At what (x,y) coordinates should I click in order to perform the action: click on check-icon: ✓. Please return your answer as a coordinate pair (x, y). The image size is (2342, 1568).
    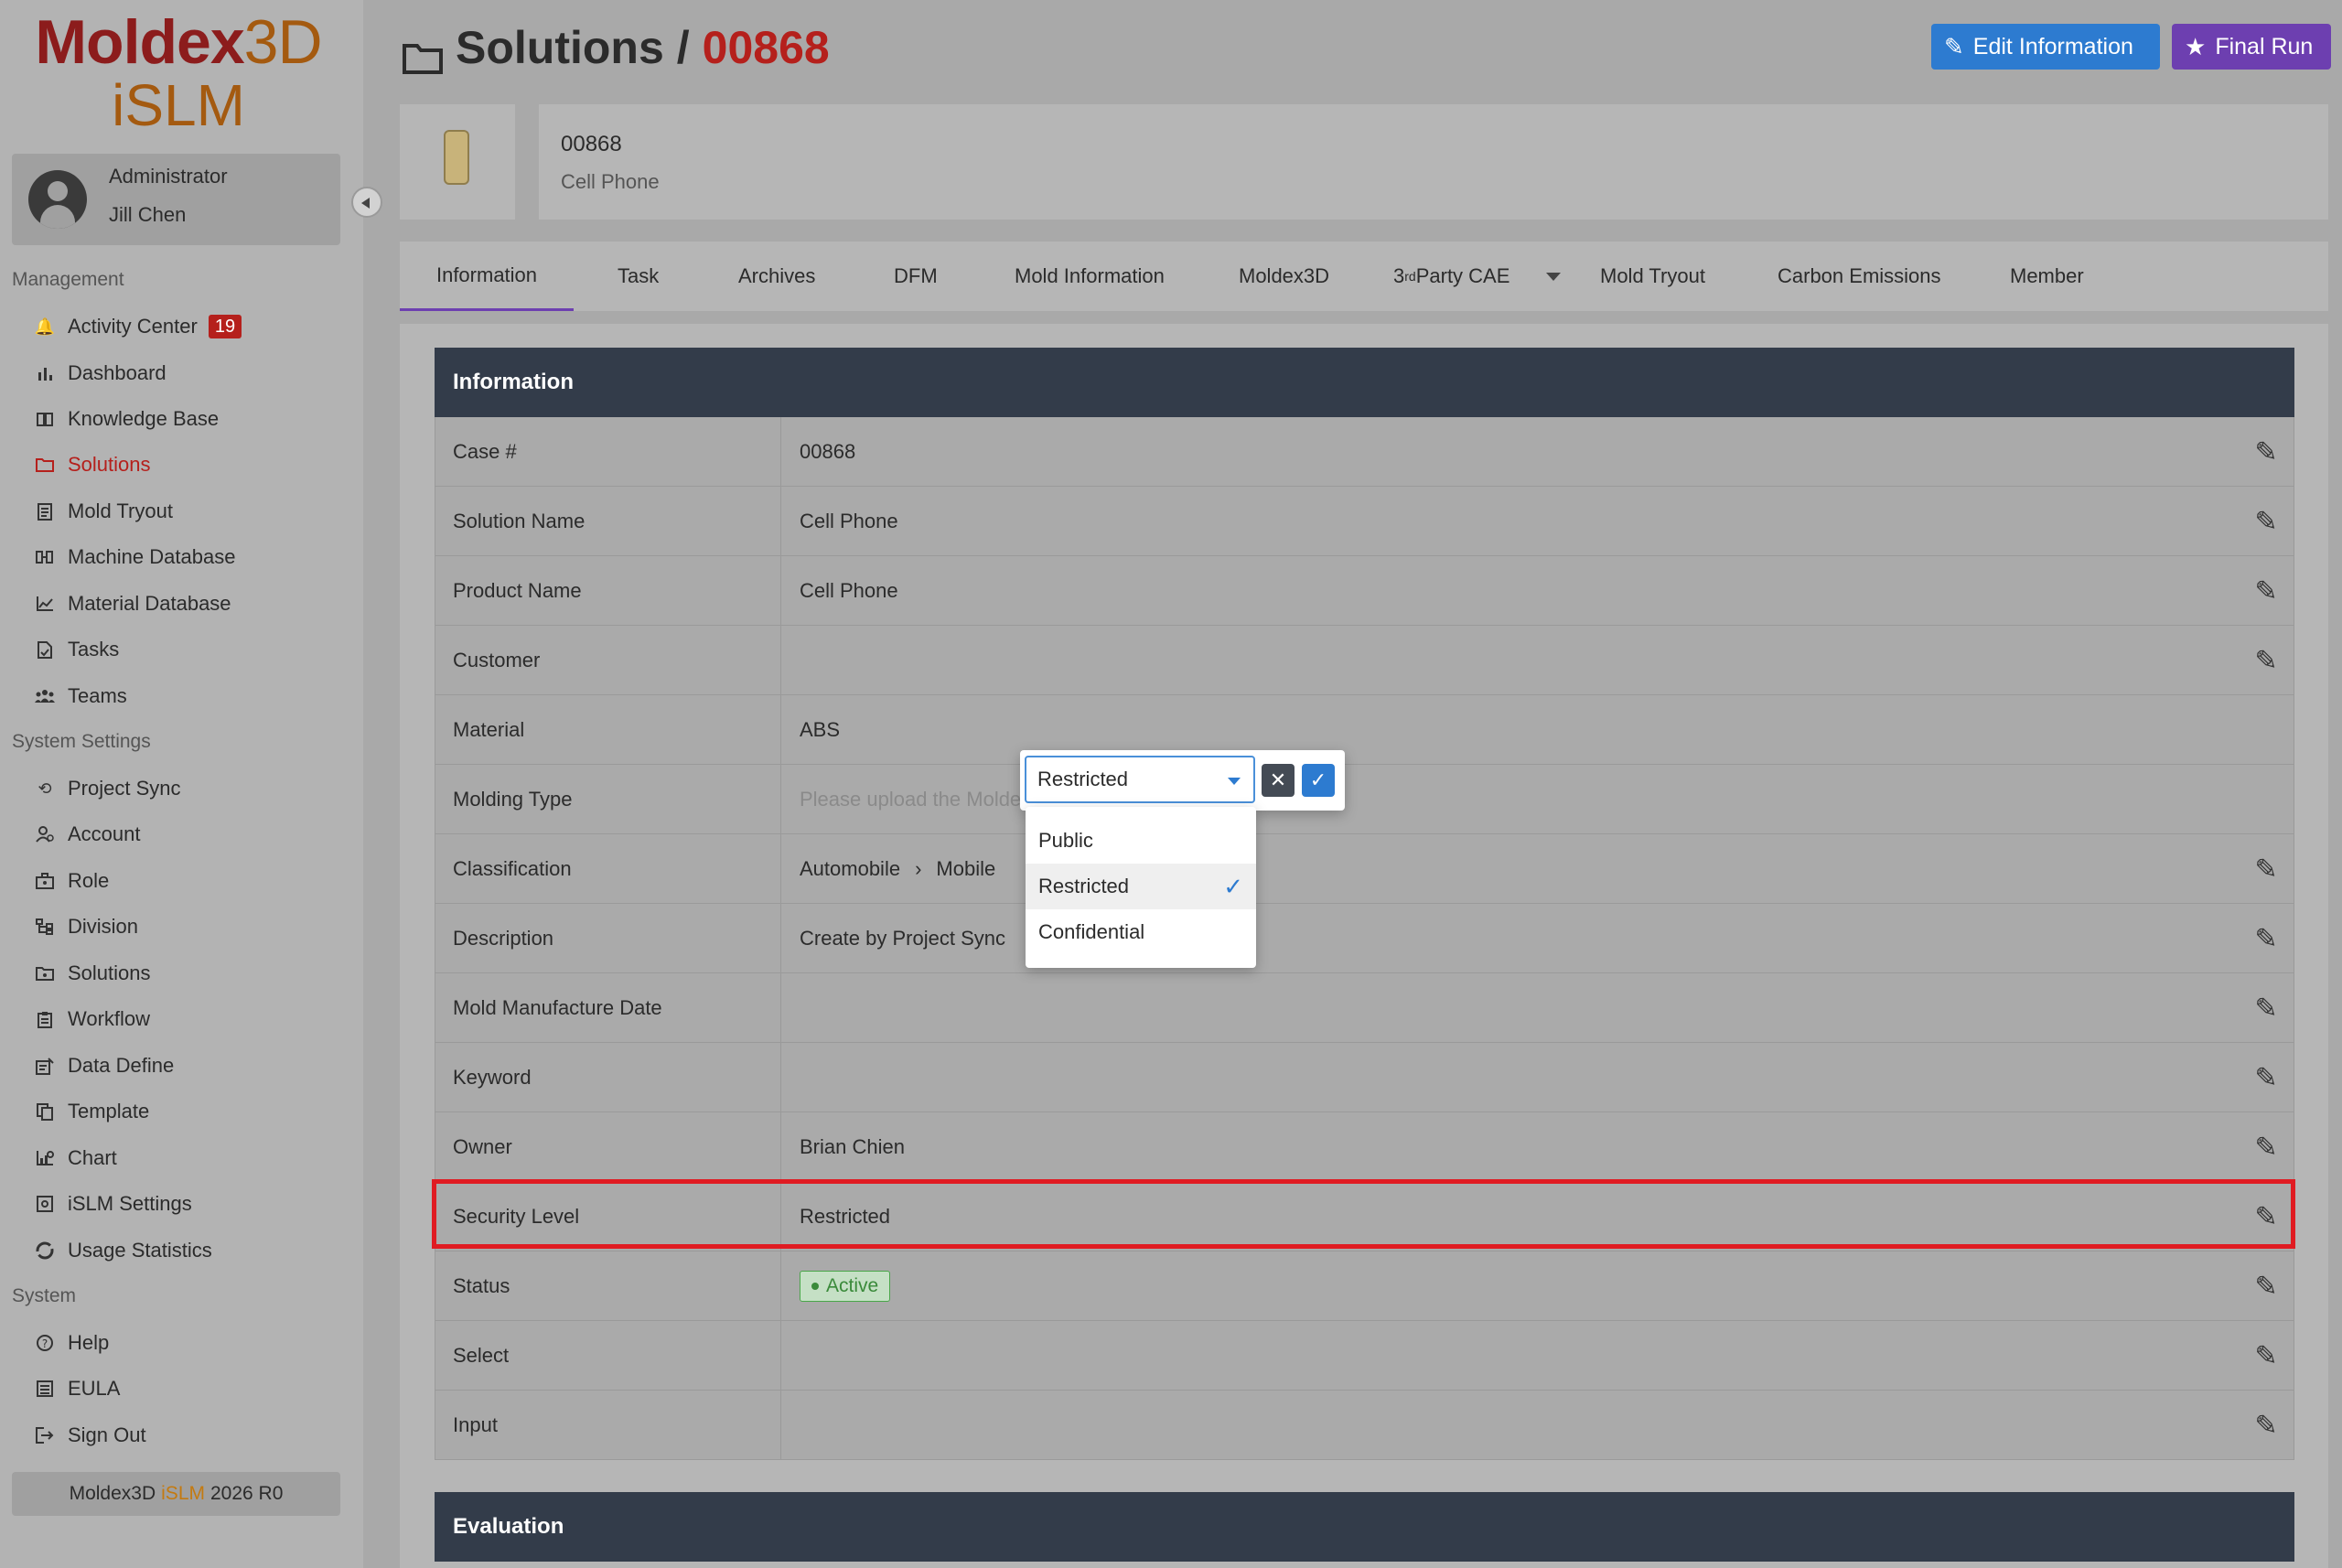
    Looking at the image, I should click on (1318, 779).